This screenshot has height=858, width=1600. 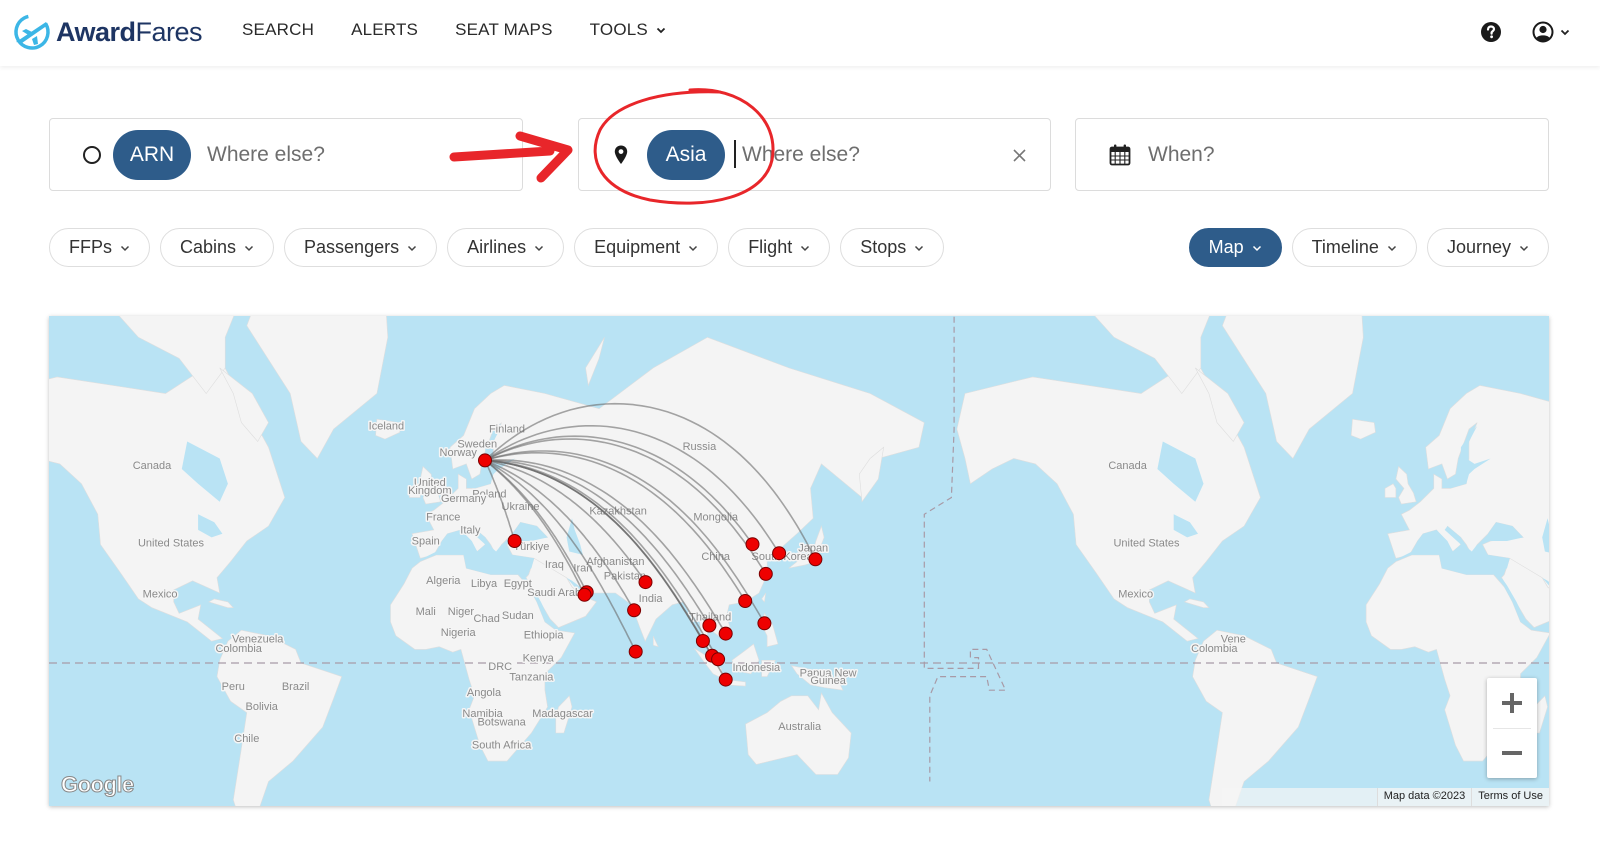 I want to click on date-field: When?, so click(x=1312, y=154).